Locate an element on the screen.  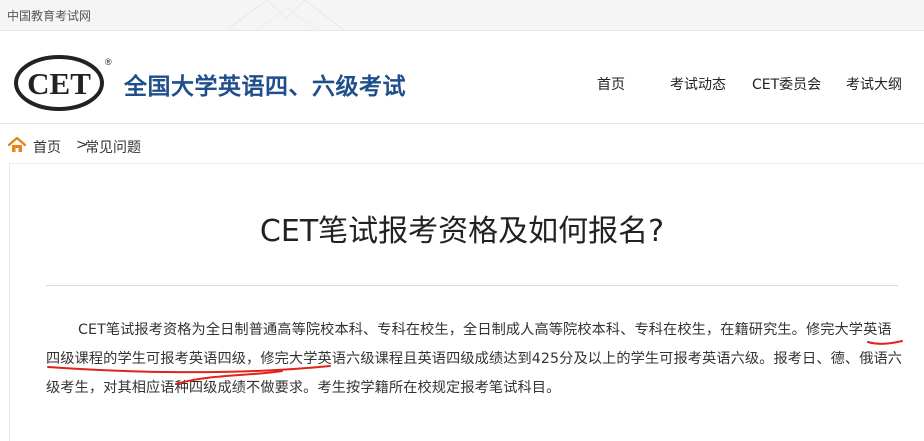
title-divider is located at coordinates (472, 285).